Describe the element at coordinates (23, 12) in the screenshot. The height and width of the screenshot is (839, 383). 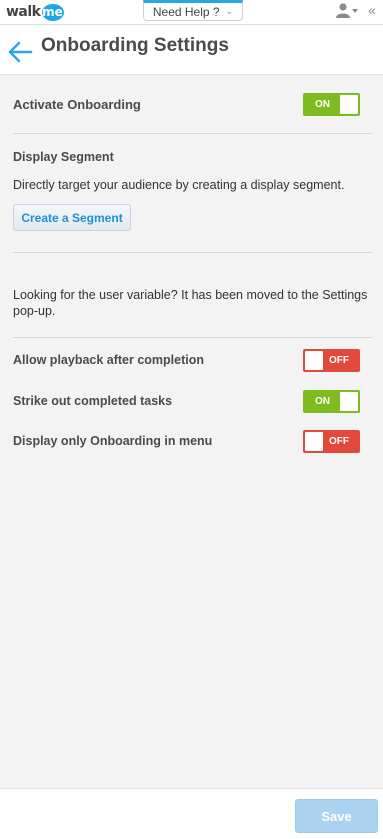
I see `logo-text: walk` at that location.